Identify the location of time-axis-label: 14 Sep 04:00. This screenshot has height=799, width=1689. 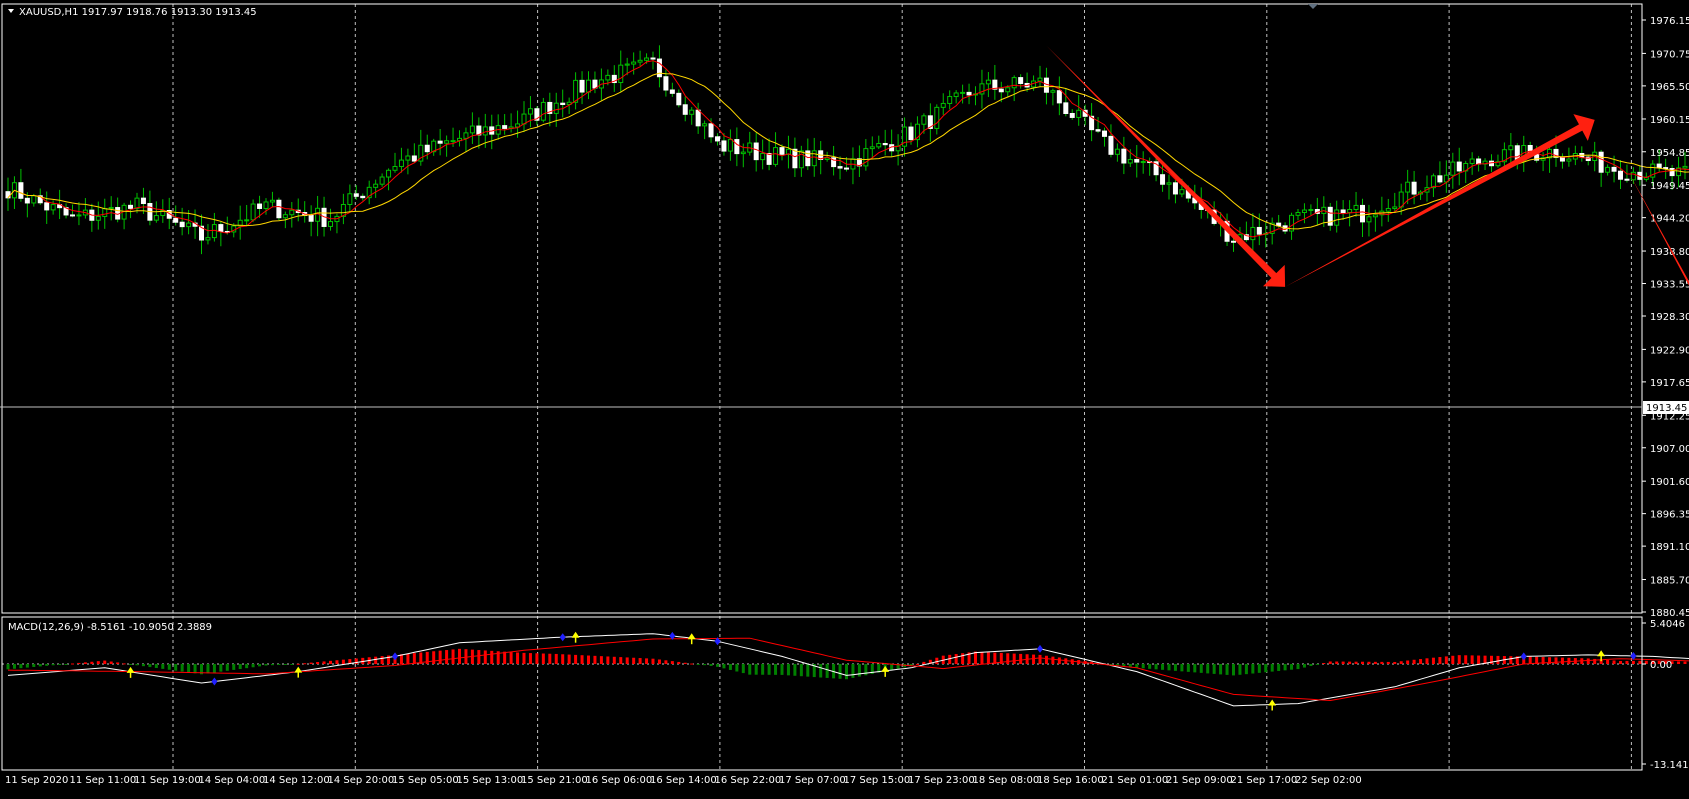
(232, 780).